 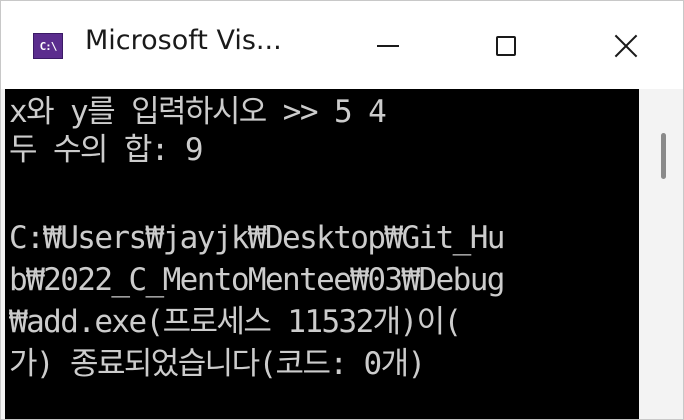 What do you see at coordinates (106, 150) in the screenshot?
I see `console-line: 두 수의 합: 9` at bounding box center [106, 150].